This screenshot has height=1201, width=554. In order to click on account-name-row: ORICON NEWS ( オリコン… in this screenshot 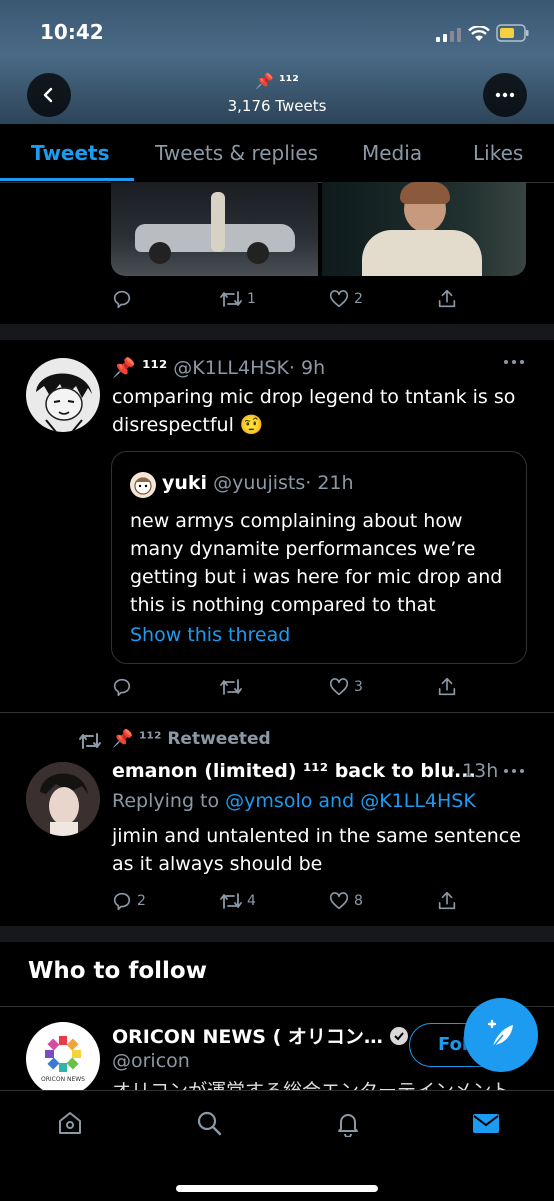, I will do `click(260, 1035)`.